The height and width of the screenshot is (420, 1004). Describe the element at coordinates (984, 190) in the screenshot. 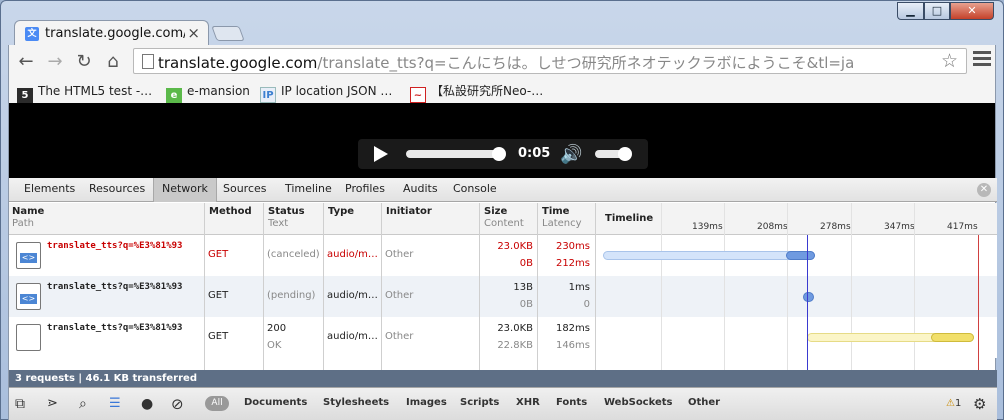

I see `devtools-close-icon: ✕` at that location.